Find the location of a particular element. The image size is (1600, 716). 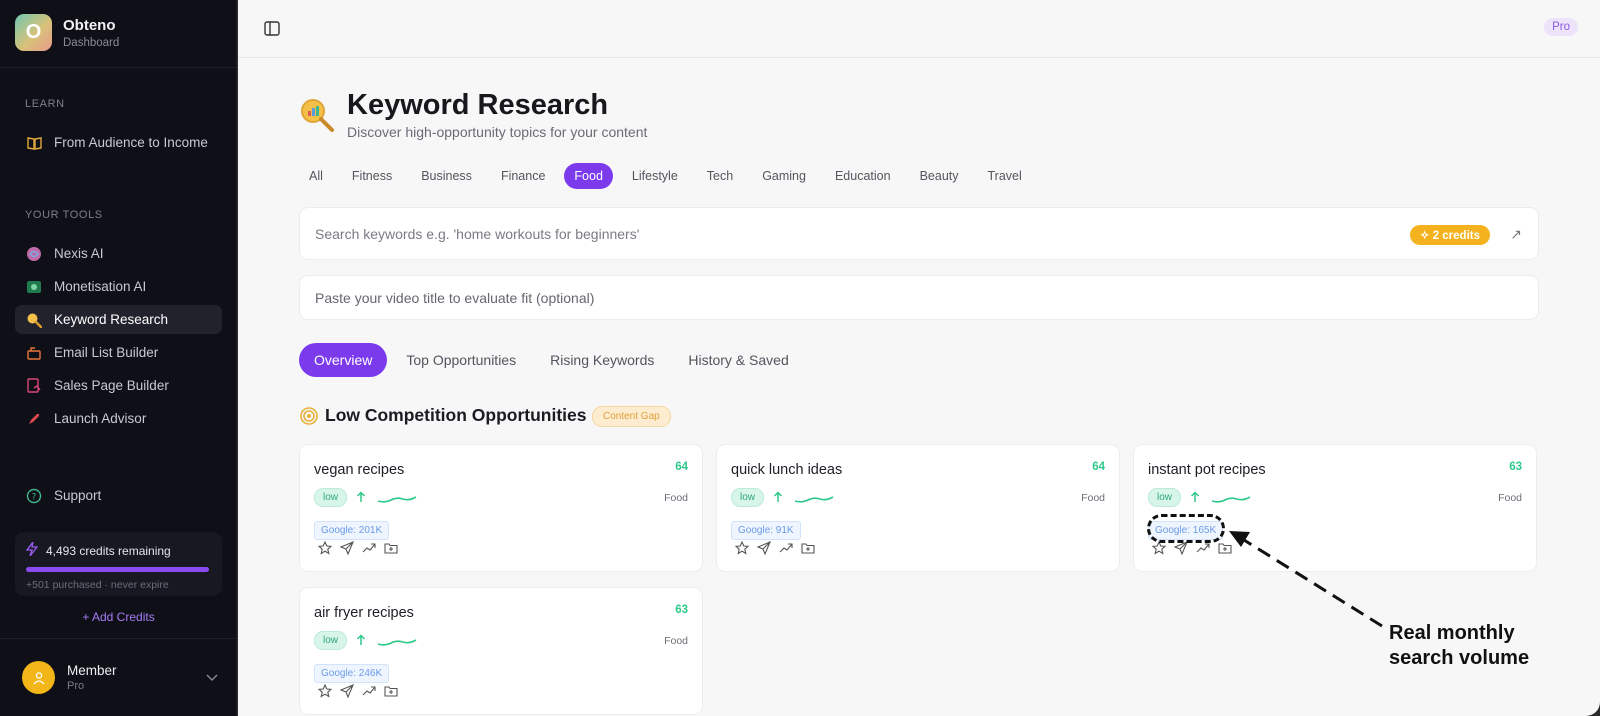

annotation-line-2: search volume is located at coordinates (1459, 658).